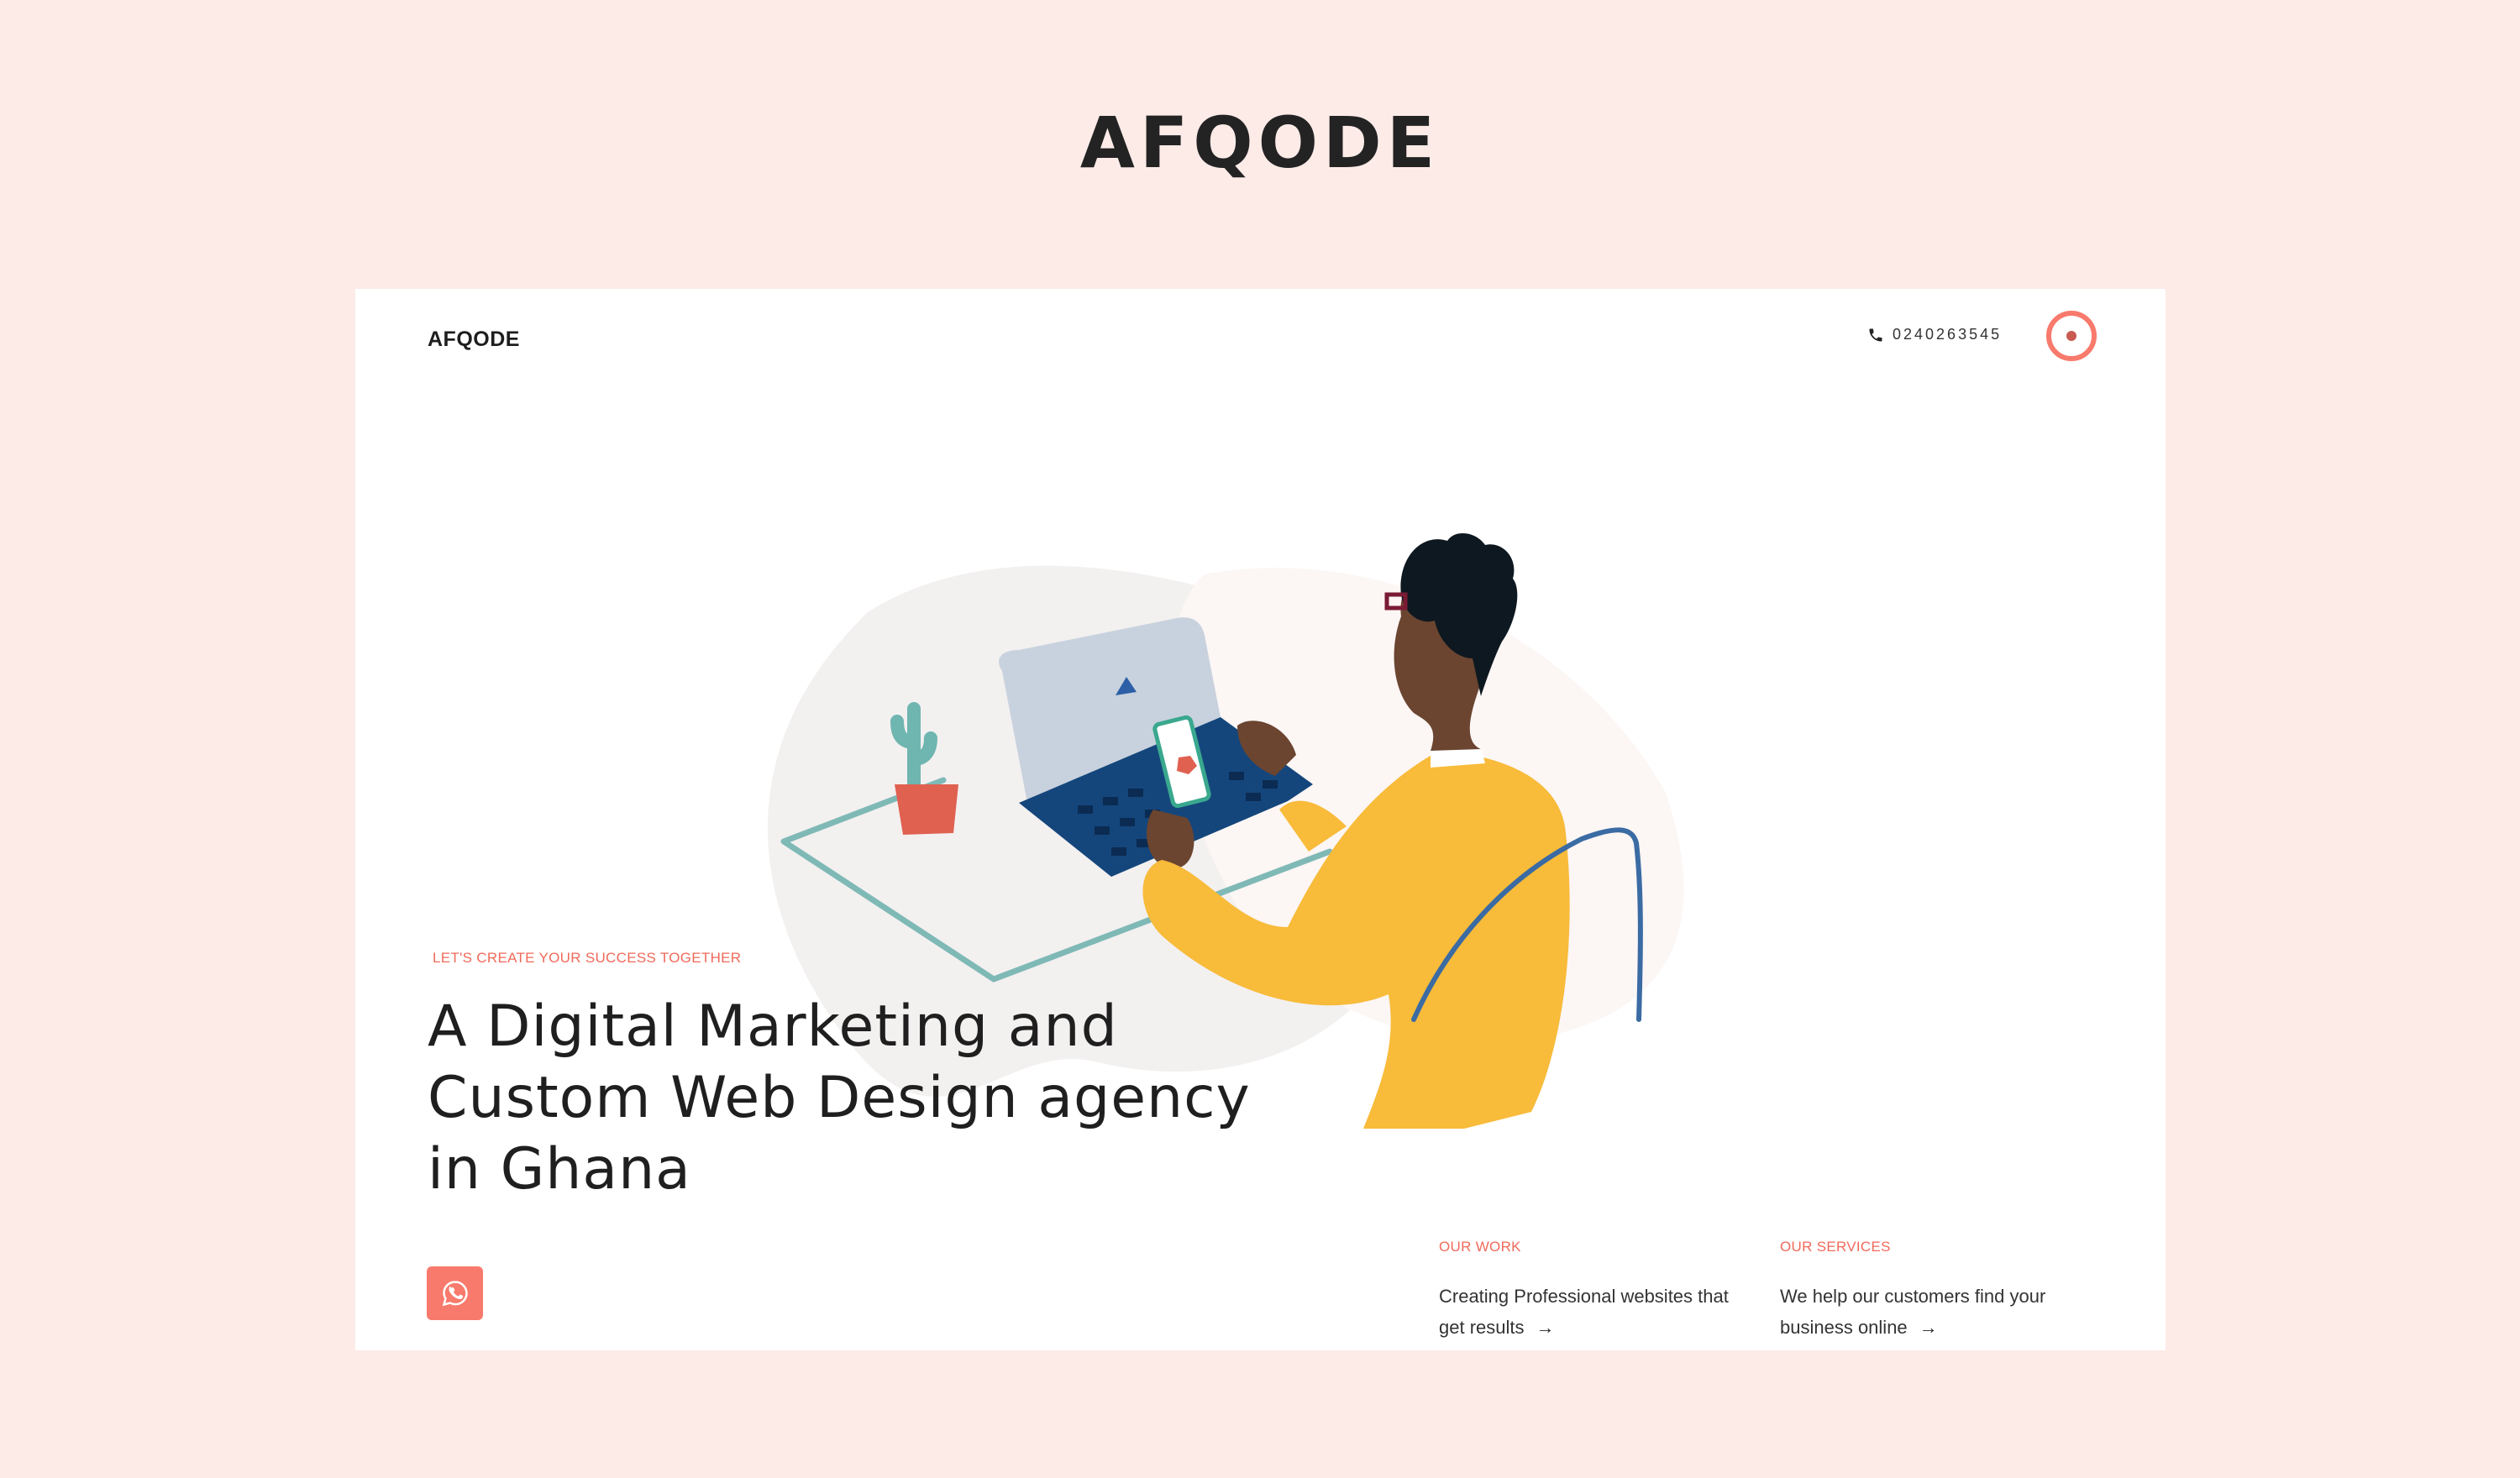 Image resolution: width=2520 pixels, height=1478 pixels. Describe the element at coordinates (1584, 1296) in the screenshot. I see `feature-text-line: Creating Professional websites that` at that location.